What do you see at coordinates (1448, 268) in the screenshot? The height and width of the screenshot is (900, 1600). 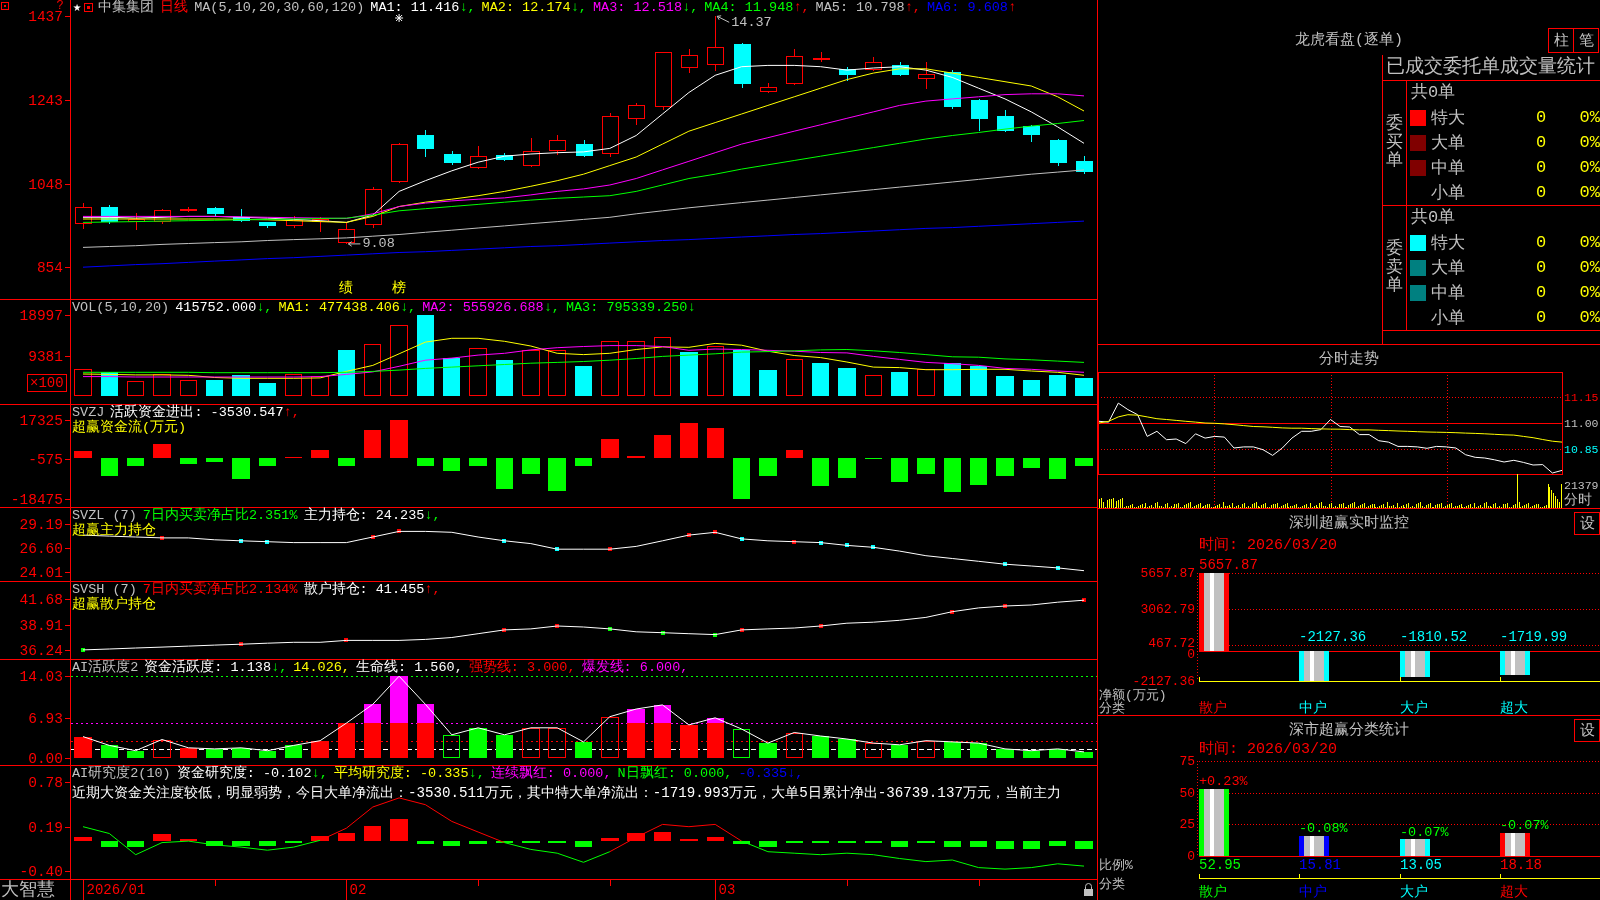 I see `order-size-label: 大单` at bounding box center [1448, 268].